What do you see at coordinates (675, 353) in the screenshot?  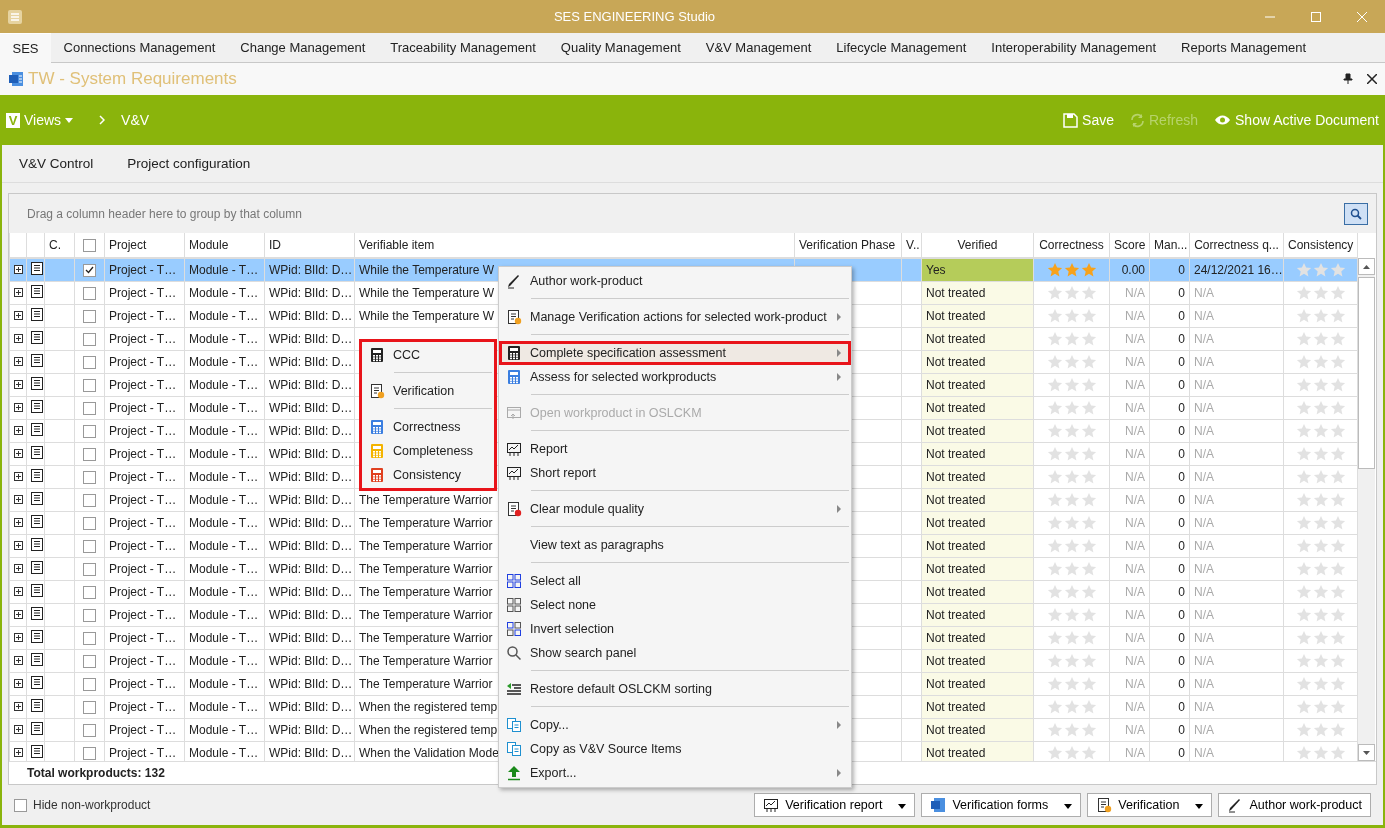 I see `menu-item: Complete specification assessment` at bounding box center [675, 353].